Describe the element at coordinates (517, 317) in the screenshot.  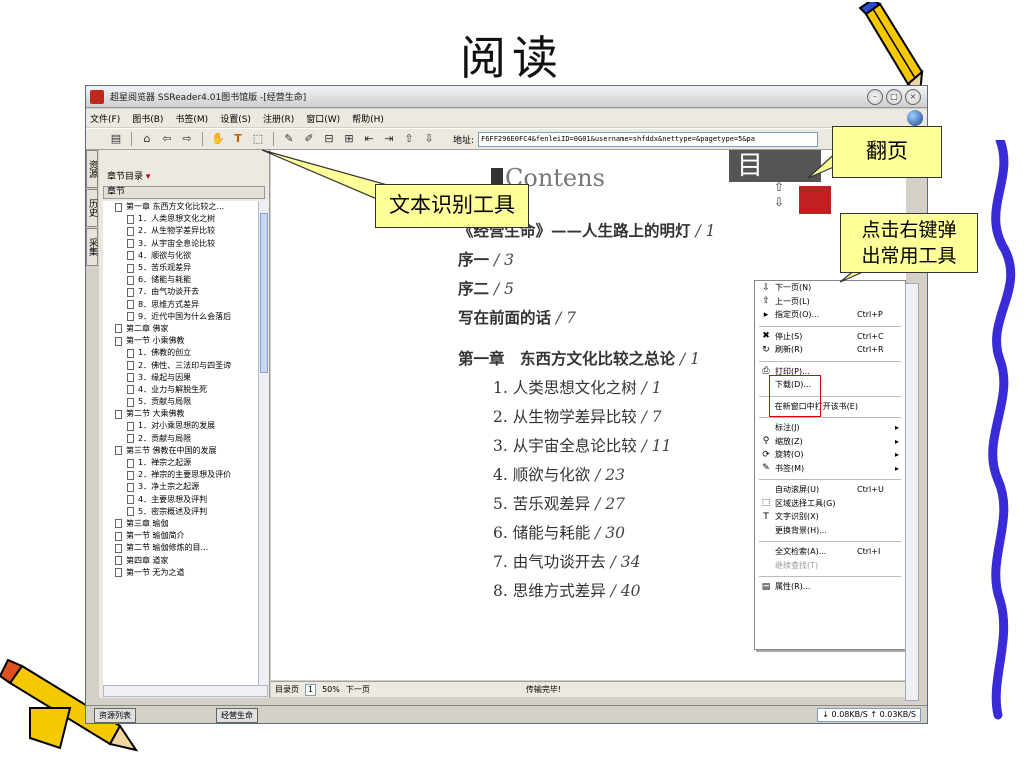
I see `toc-entry: 写在前面的话 / 7` at that location.